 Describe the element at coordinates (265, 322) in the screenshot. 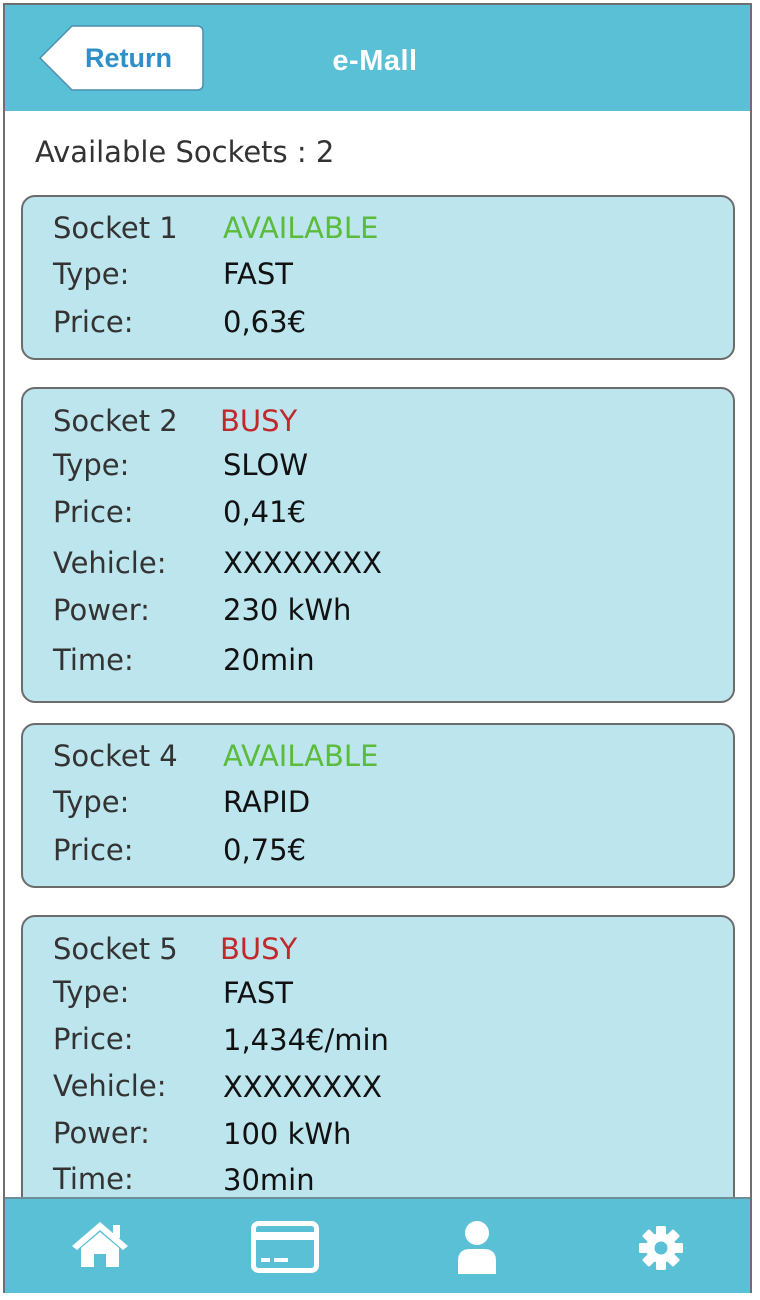

I see `price-value: 0,63€` at that location.